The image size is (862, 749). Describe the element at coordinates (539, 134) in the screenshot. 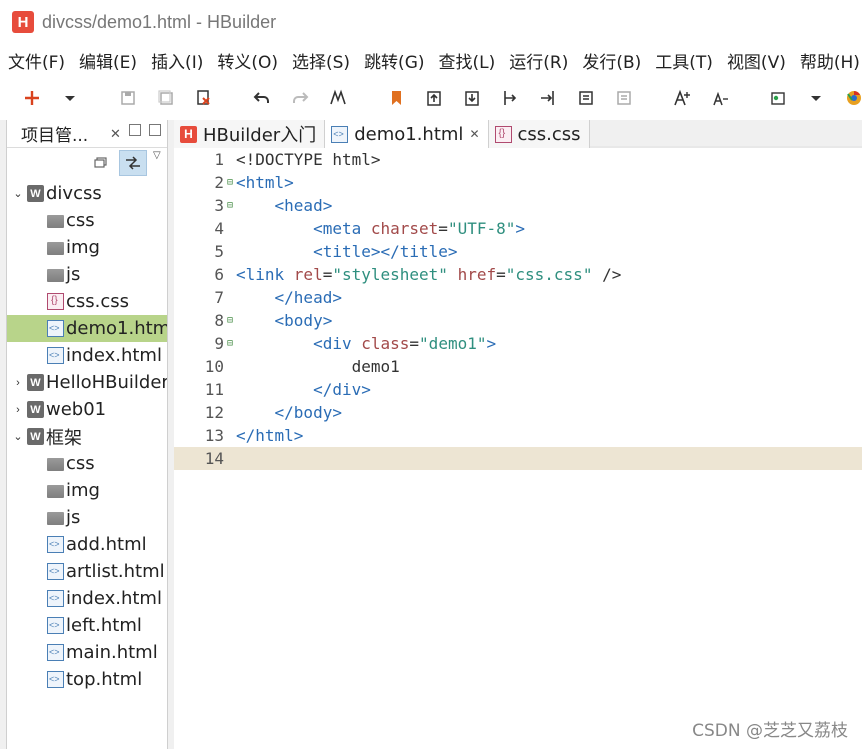

I see `editor-tab: css.css` at that location.